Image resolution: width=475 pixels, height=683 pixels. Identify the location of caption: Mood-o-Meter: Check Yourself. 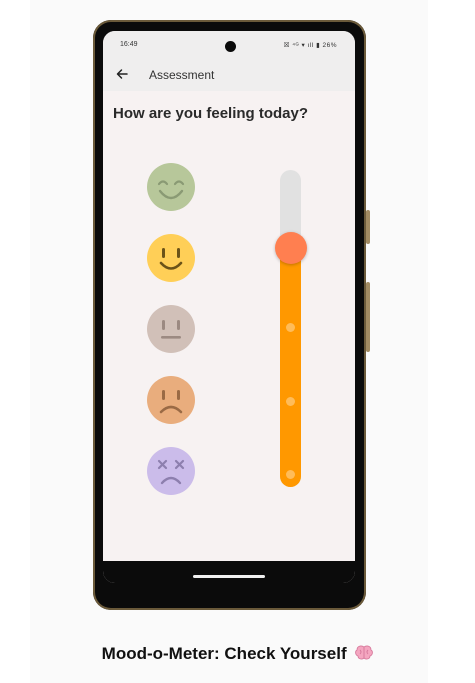
(237, 654).